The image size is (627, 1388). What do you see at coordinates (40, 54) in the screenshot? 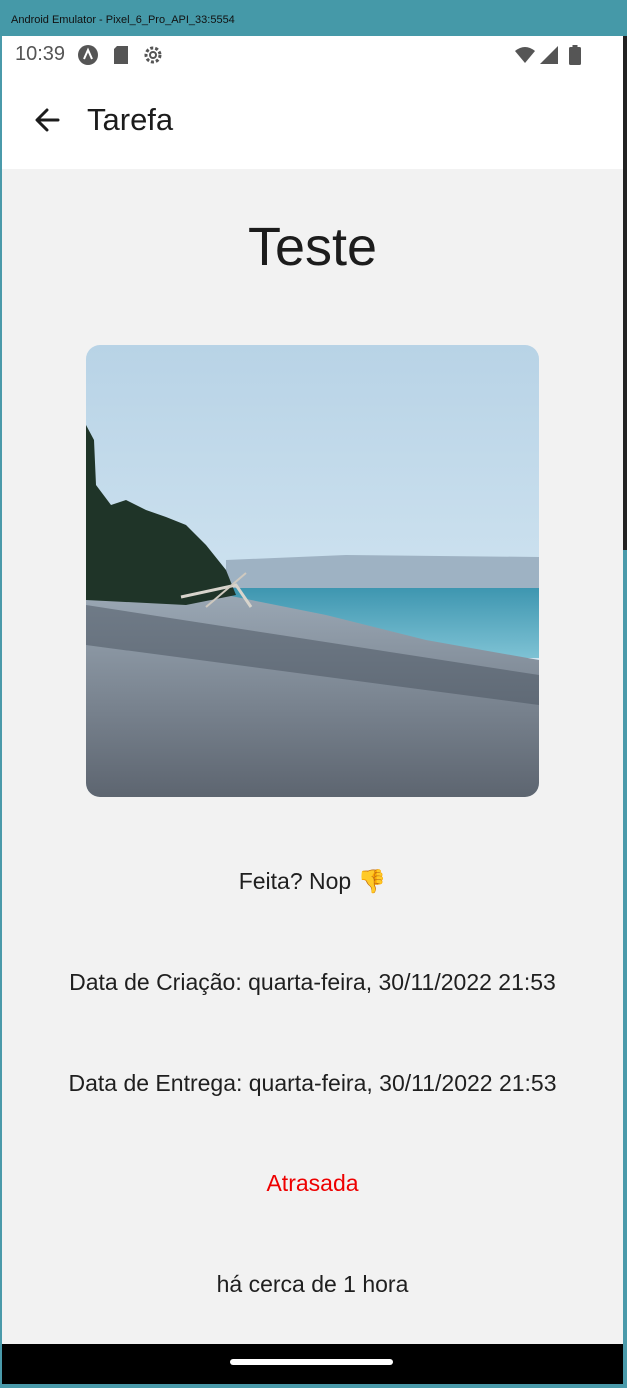
I see `status-time: 10:39` at bounding box center [40, 54].